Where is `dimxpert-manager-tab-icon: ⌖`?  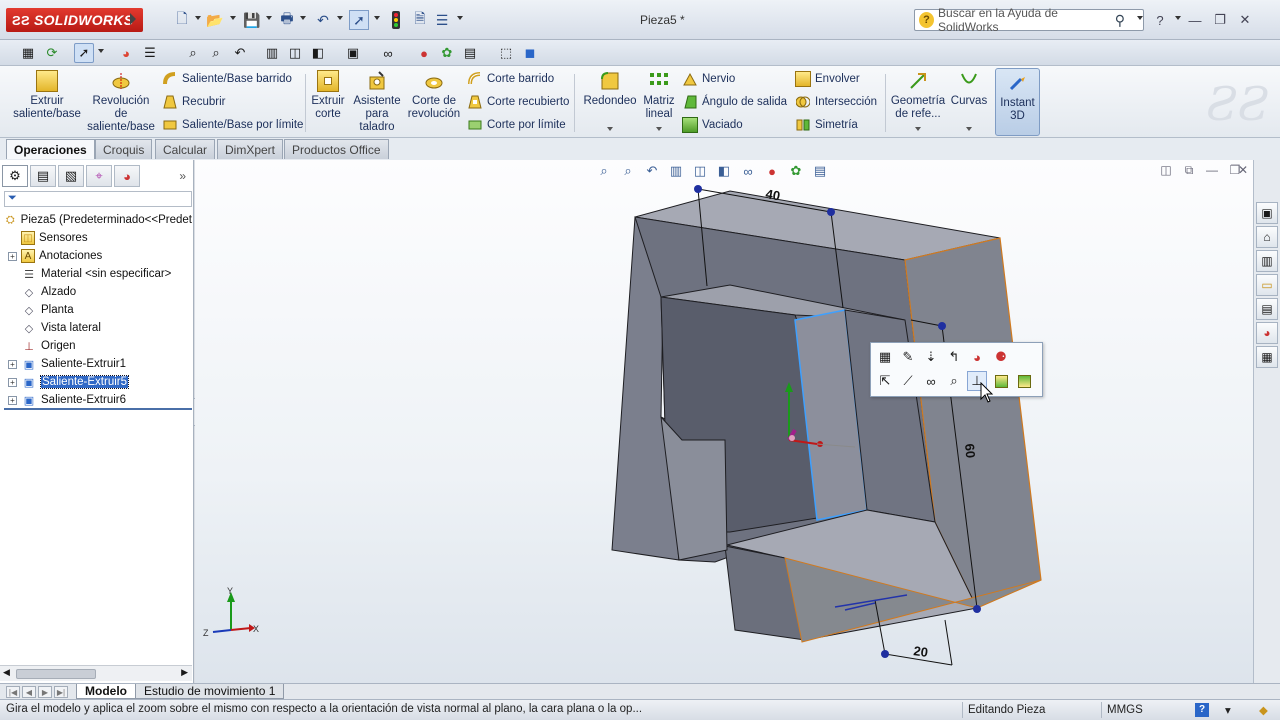 dimxpert-manager-tab-icon: ⌖ is located at coordinates (99, 176).